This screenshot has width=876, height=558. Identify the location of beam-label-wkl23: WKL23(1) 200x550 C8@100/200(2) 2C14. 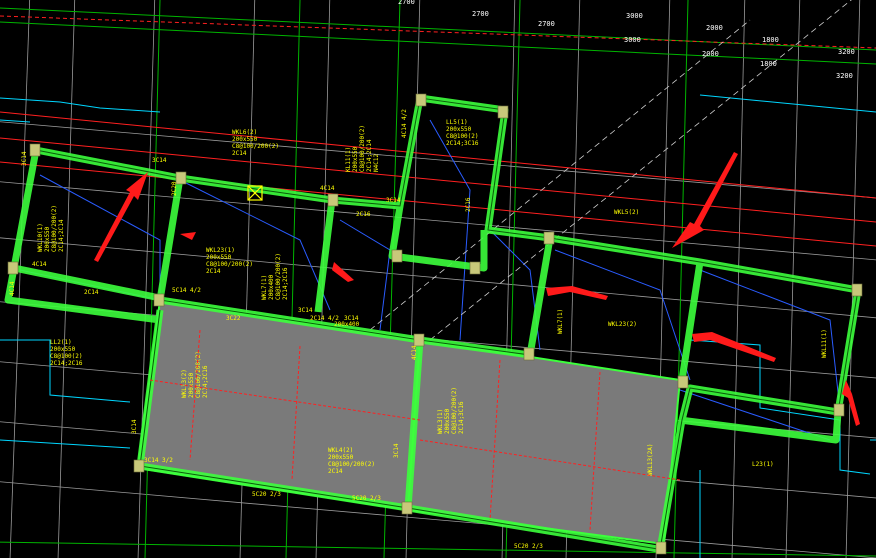
(229, 261).